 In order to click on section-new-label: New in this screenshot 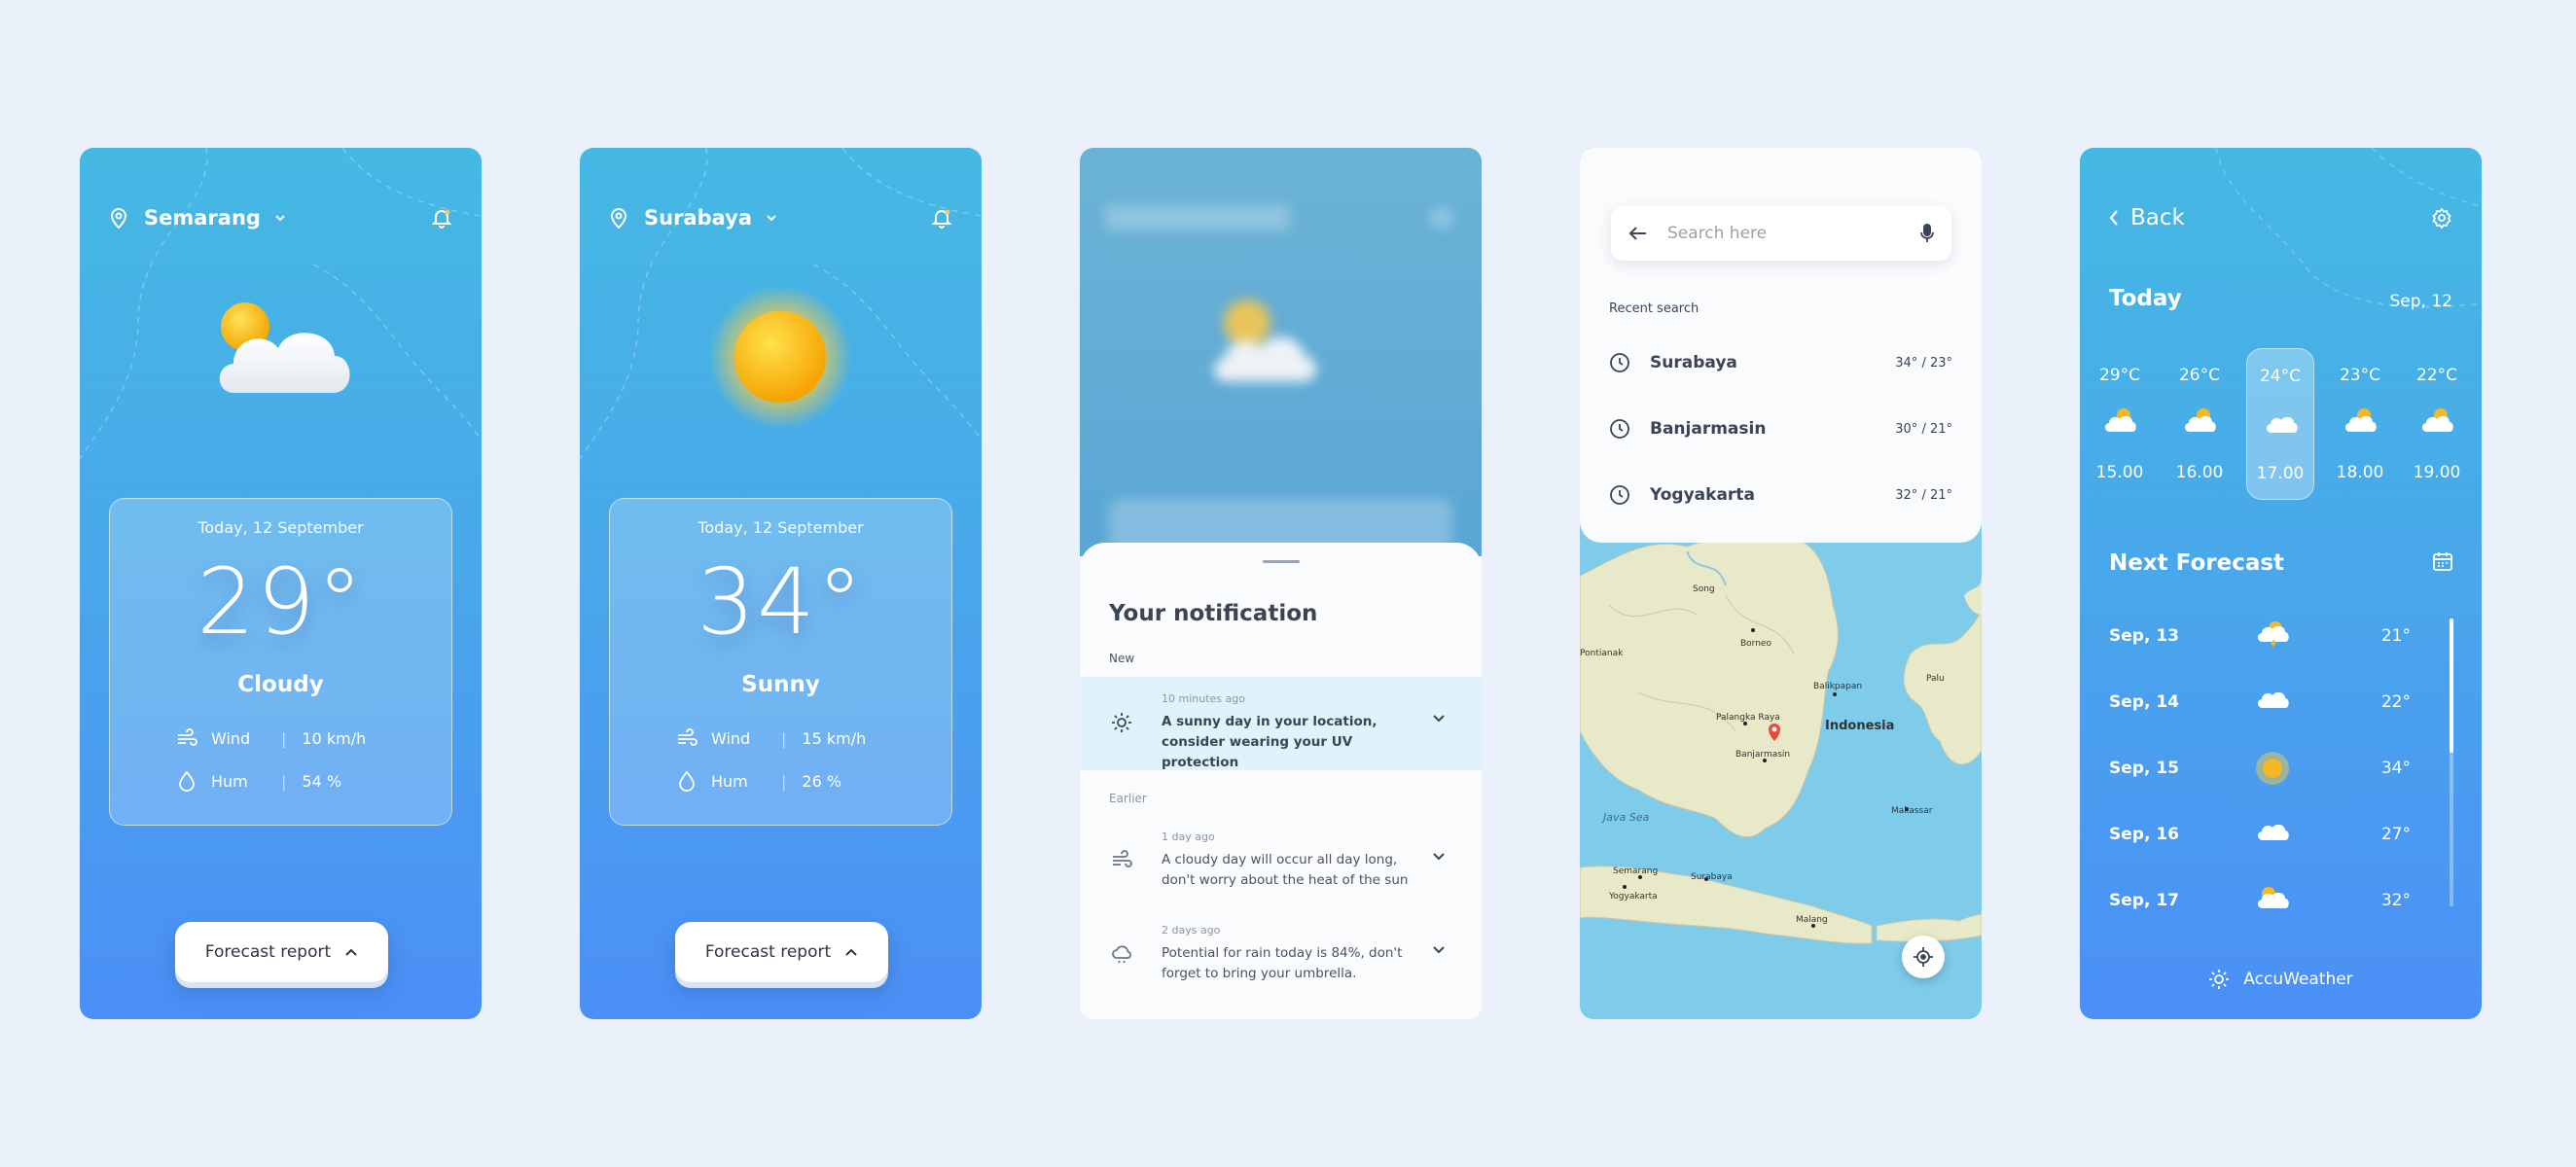, I will do `click(1122, 658)`.